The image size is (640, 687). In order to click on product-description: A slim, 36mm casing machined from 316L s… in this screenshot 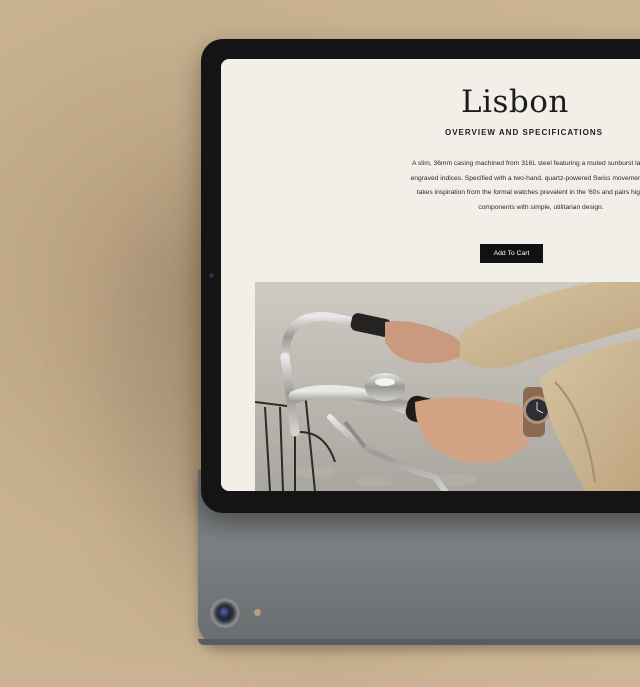, I will do `click(495, 186)`.